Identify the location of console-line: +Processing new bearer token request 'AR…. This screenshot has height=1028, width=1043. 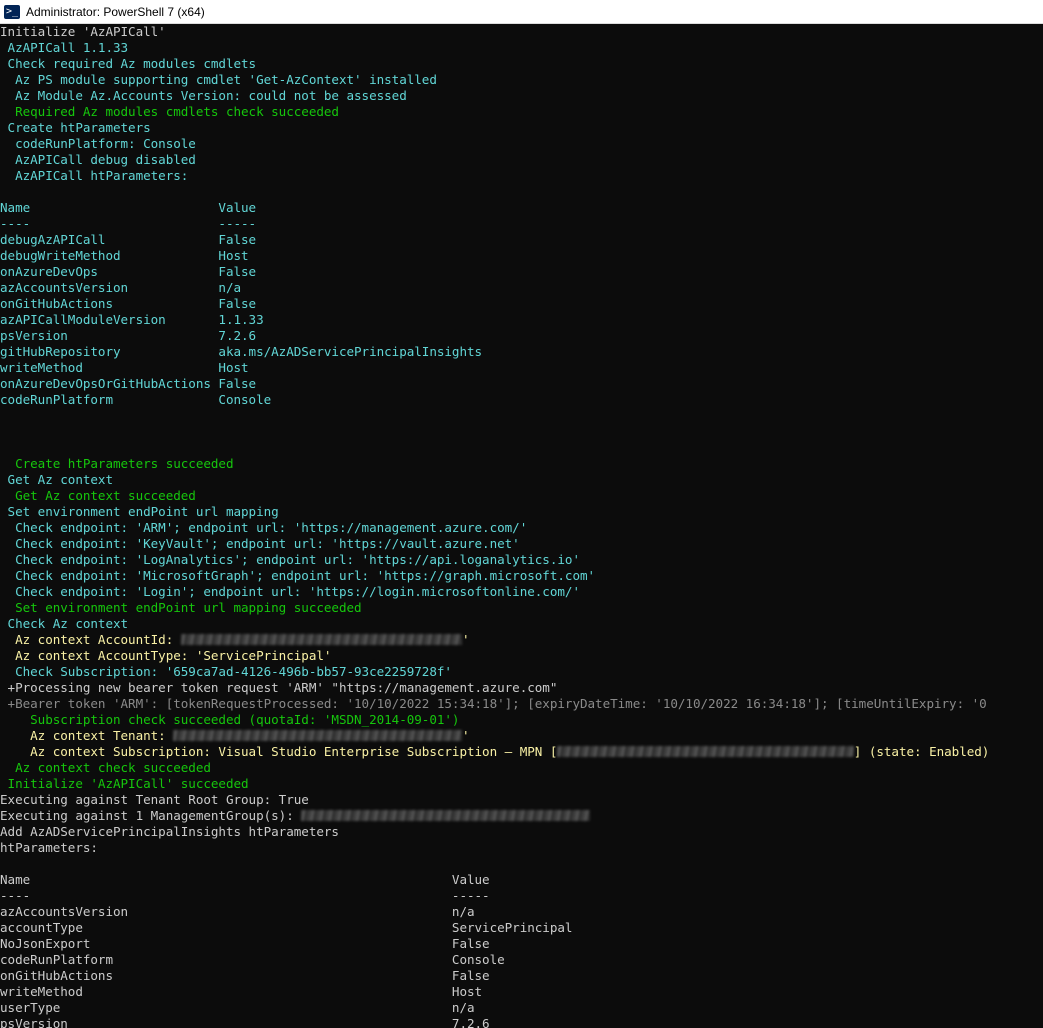
(521, 688).